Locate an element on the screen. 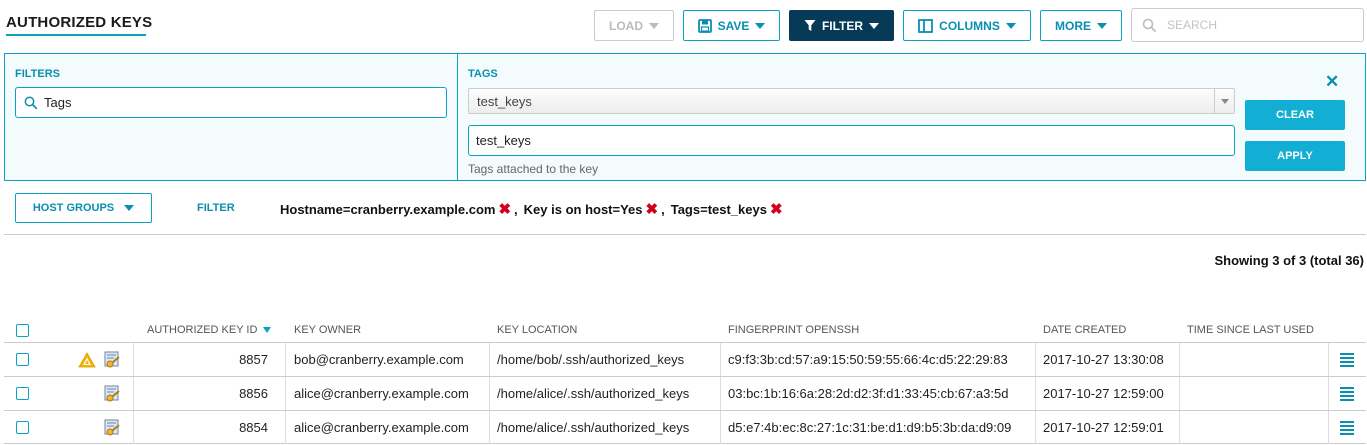  columns-button: COLUMNS is located at coordinates (967, 25).